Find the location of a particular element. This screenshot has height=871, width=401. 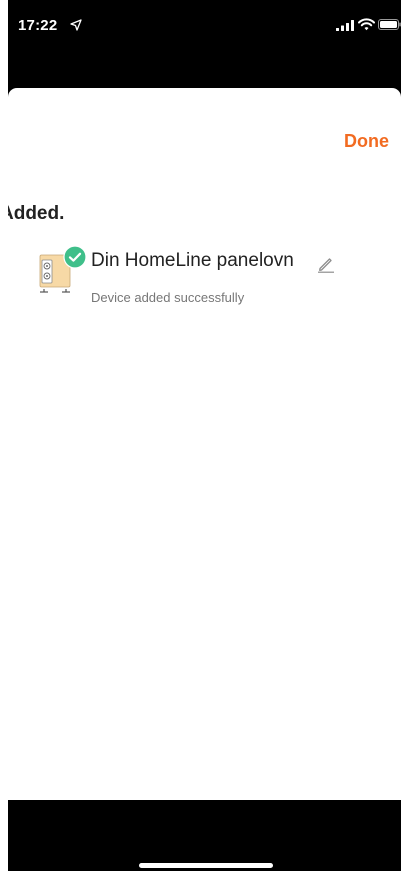

check-circle-icon is located at coordinates (75, 257).